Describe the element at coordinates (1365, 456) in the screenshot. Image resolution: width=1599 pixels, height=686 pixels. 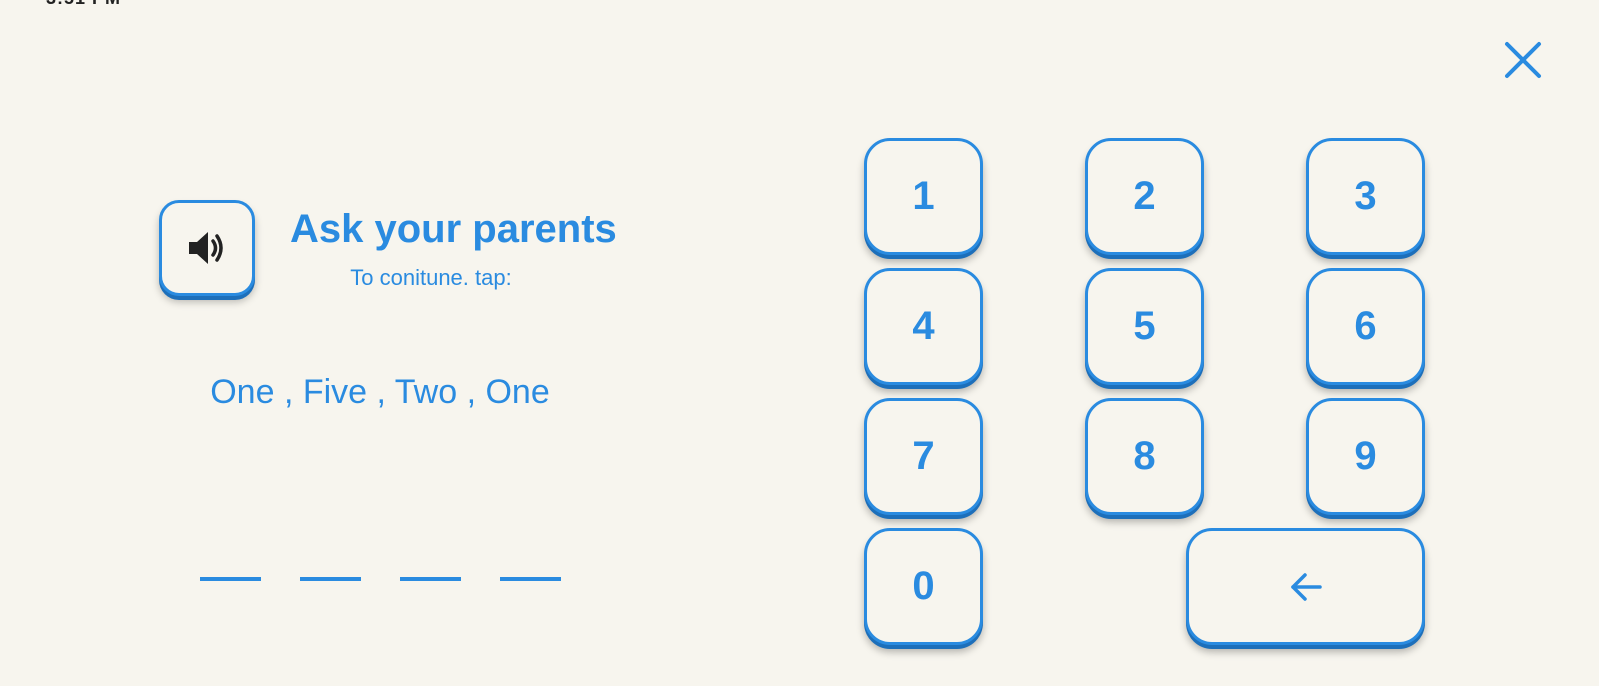
I see `keypad-key-9: 9` at that location.